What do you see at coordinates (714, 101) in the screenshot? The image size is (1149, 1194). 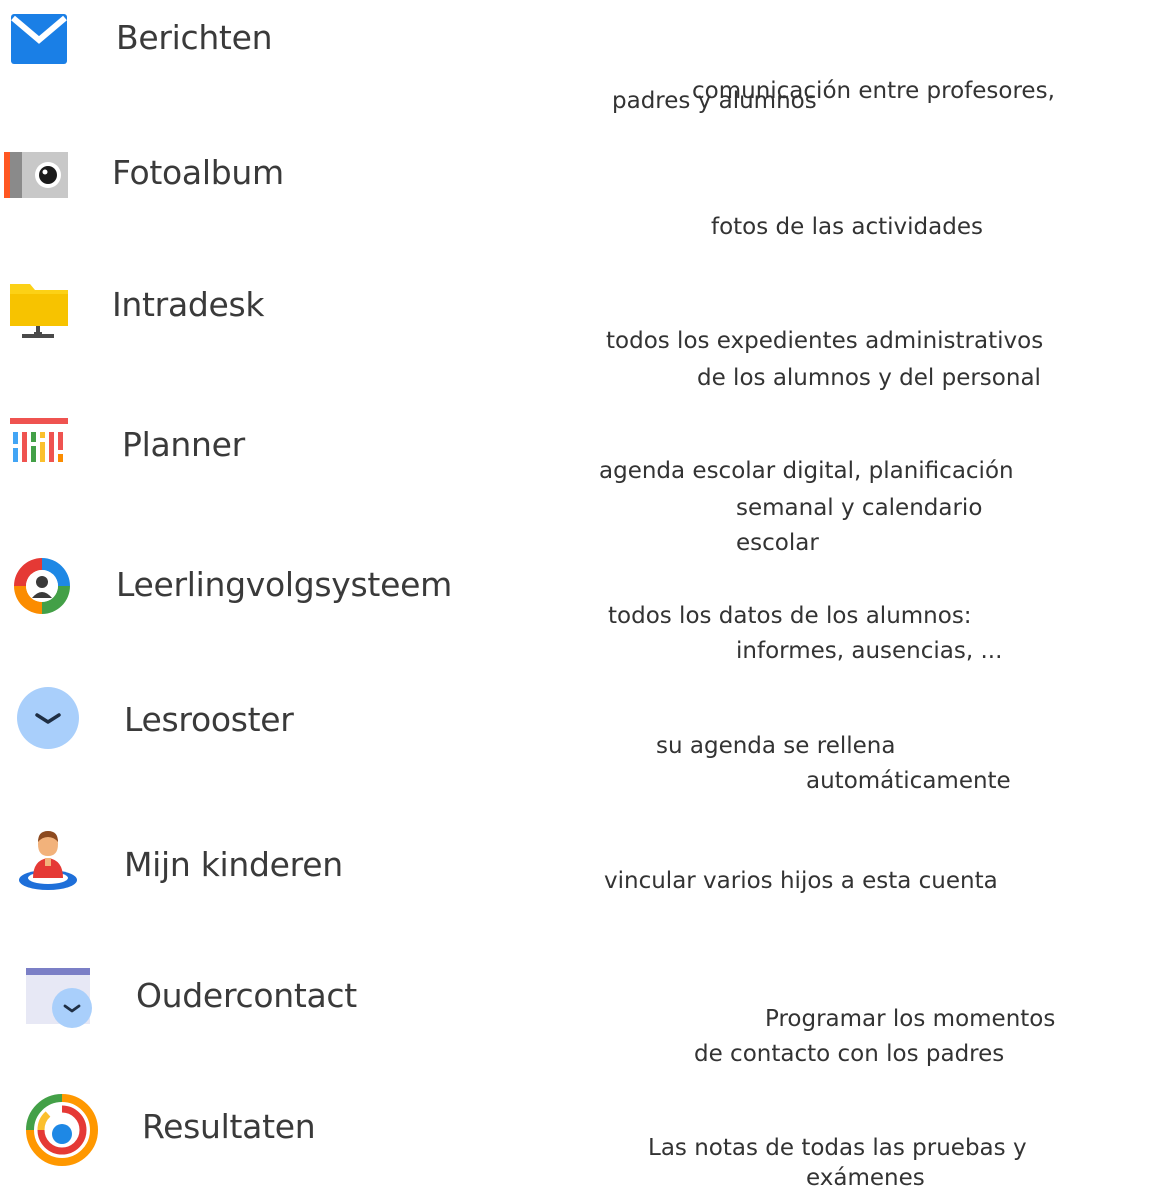 I see `berichten-desc-line-2: padres y alumnos` at bounding box center [714, 101].